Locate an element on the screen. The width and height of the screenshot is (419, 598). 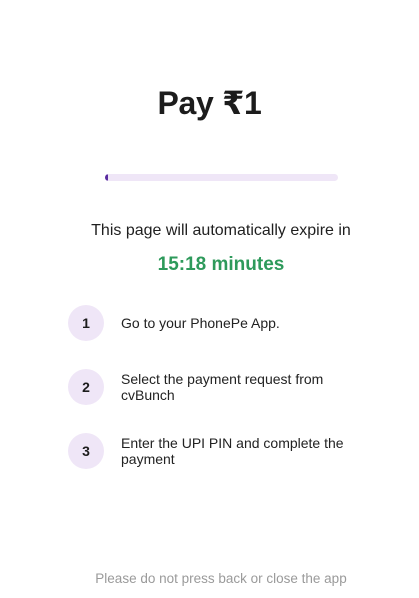
expiry-progress-bar is located at coordinates (221, 177).